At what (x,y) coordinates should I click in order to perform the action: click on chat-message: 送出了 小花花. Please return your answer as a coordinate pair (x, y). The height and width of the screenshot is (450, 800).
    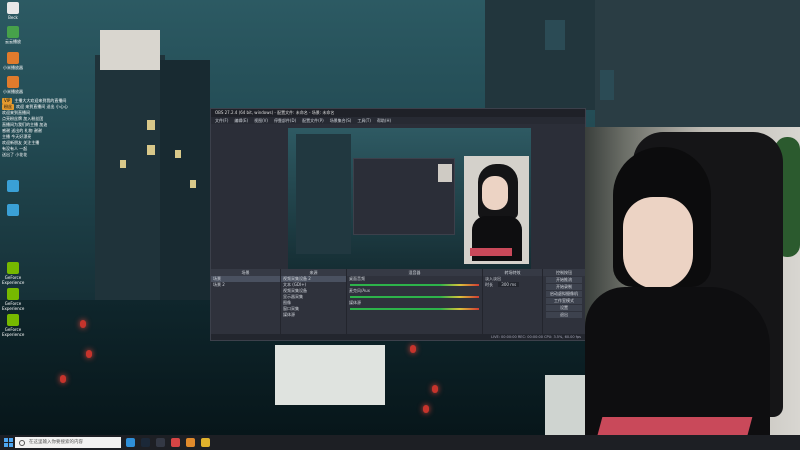
    Looking at the image, I should click on (15, 154).